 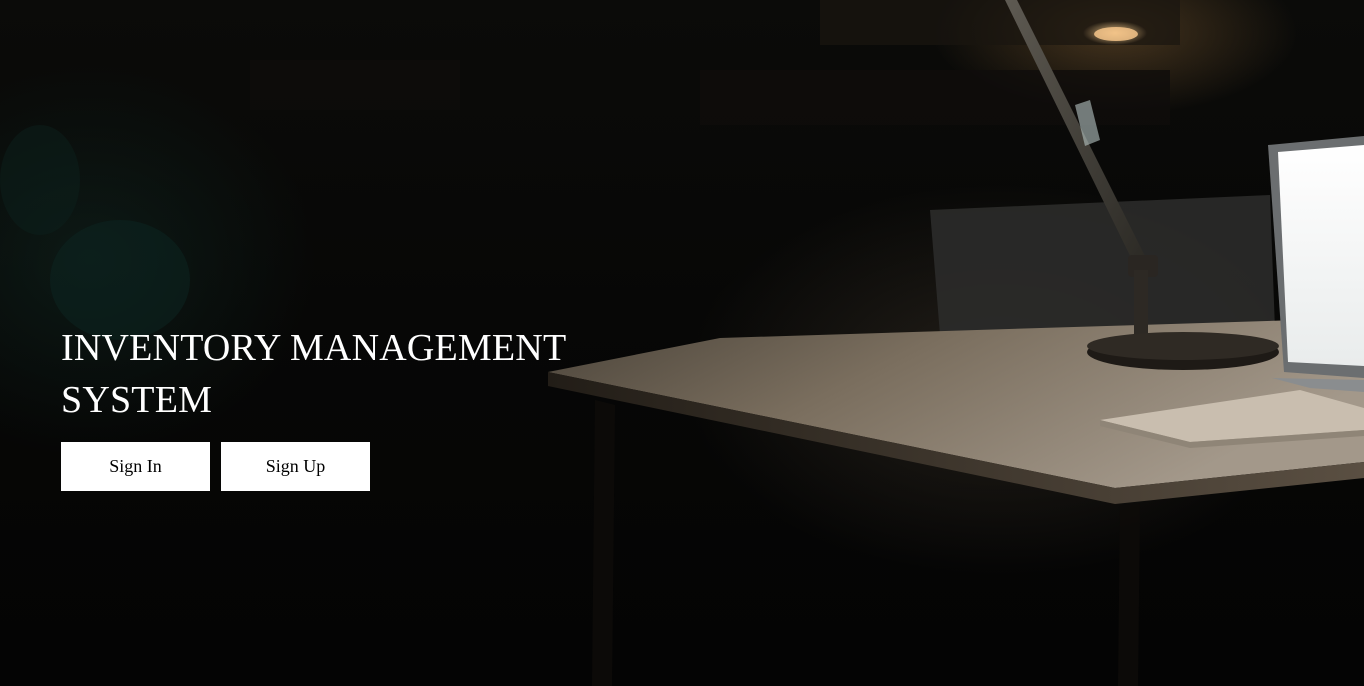 I want to click on sign-up-button: Sign Up, so click(x=295, y=466).